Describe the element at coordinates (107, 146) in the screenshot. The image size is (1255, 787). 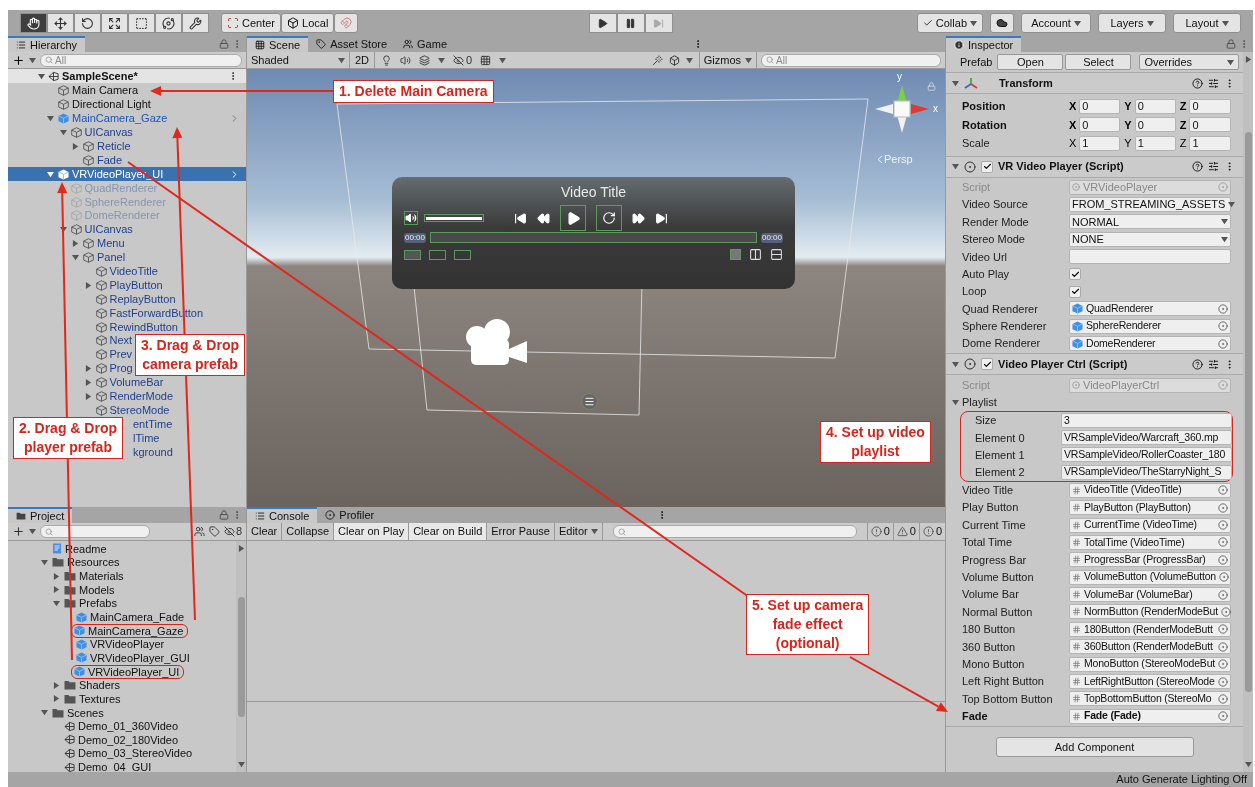
I see `hierarchy-item: Reticle` at that location.